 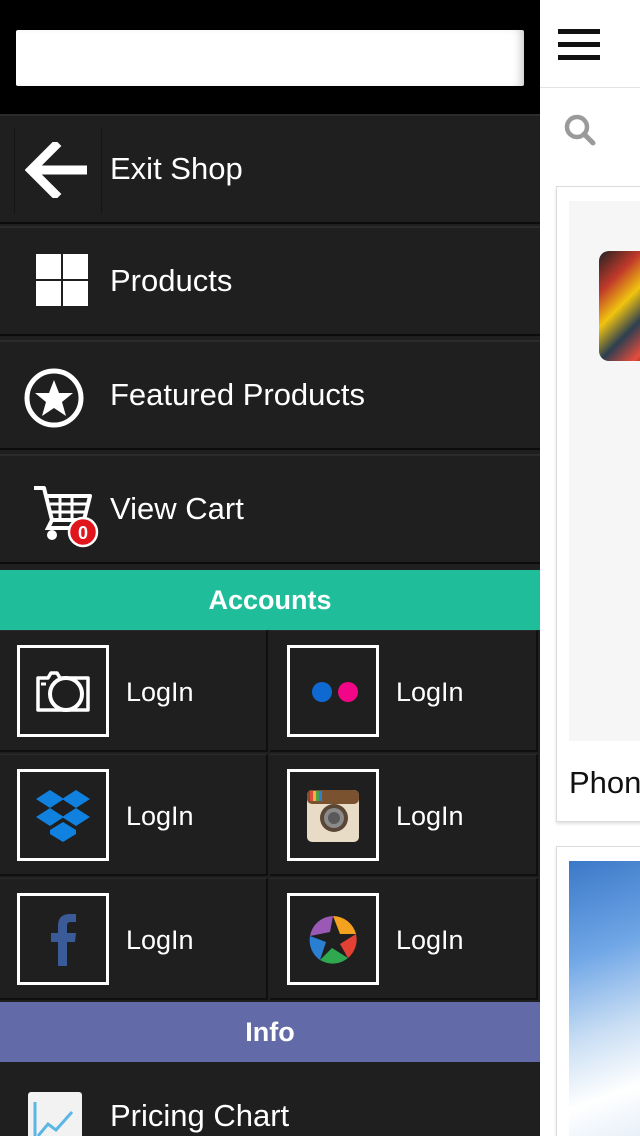 What do you see at coordinates (580, 130) in the screenshot?
I see `search-icon` at bounding box center [580, 130].